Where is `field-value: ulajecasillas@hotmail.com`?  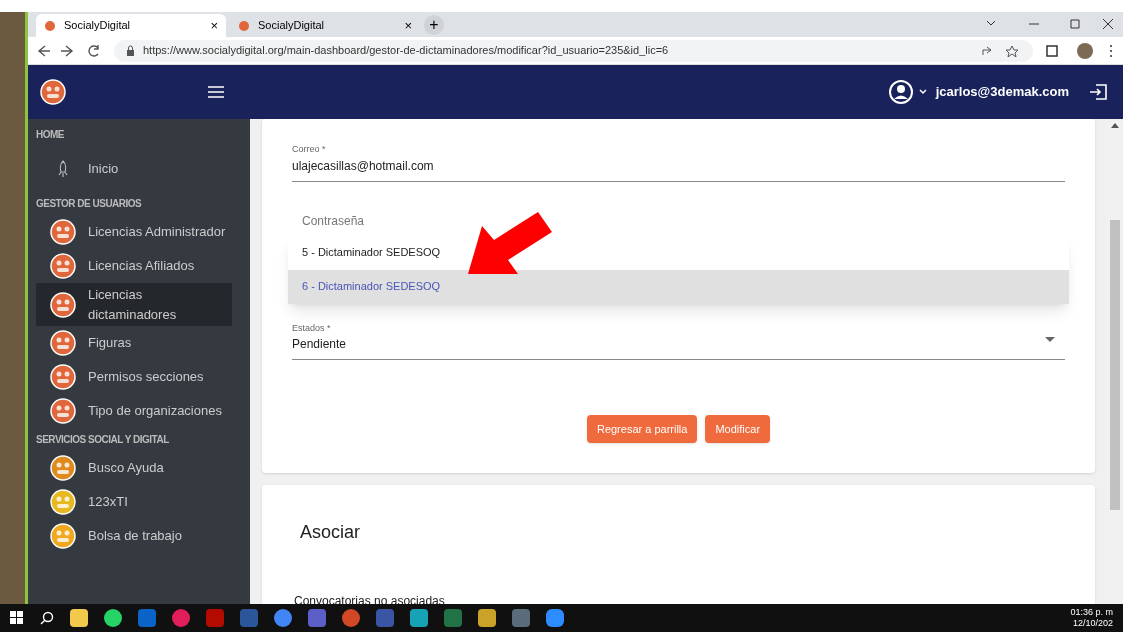
field-value: ulajecasillas@hotmail.com is located at coordinates (363, 166).